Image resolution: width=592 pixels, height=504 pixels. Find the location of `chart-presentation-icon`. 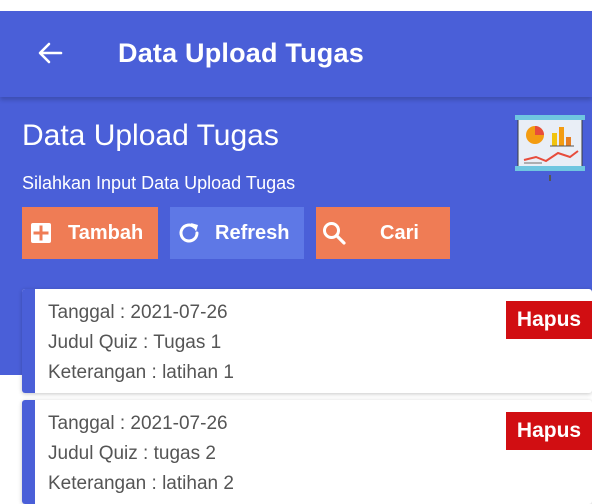

chart-presentation-icon is located at coordinates (550, 148).